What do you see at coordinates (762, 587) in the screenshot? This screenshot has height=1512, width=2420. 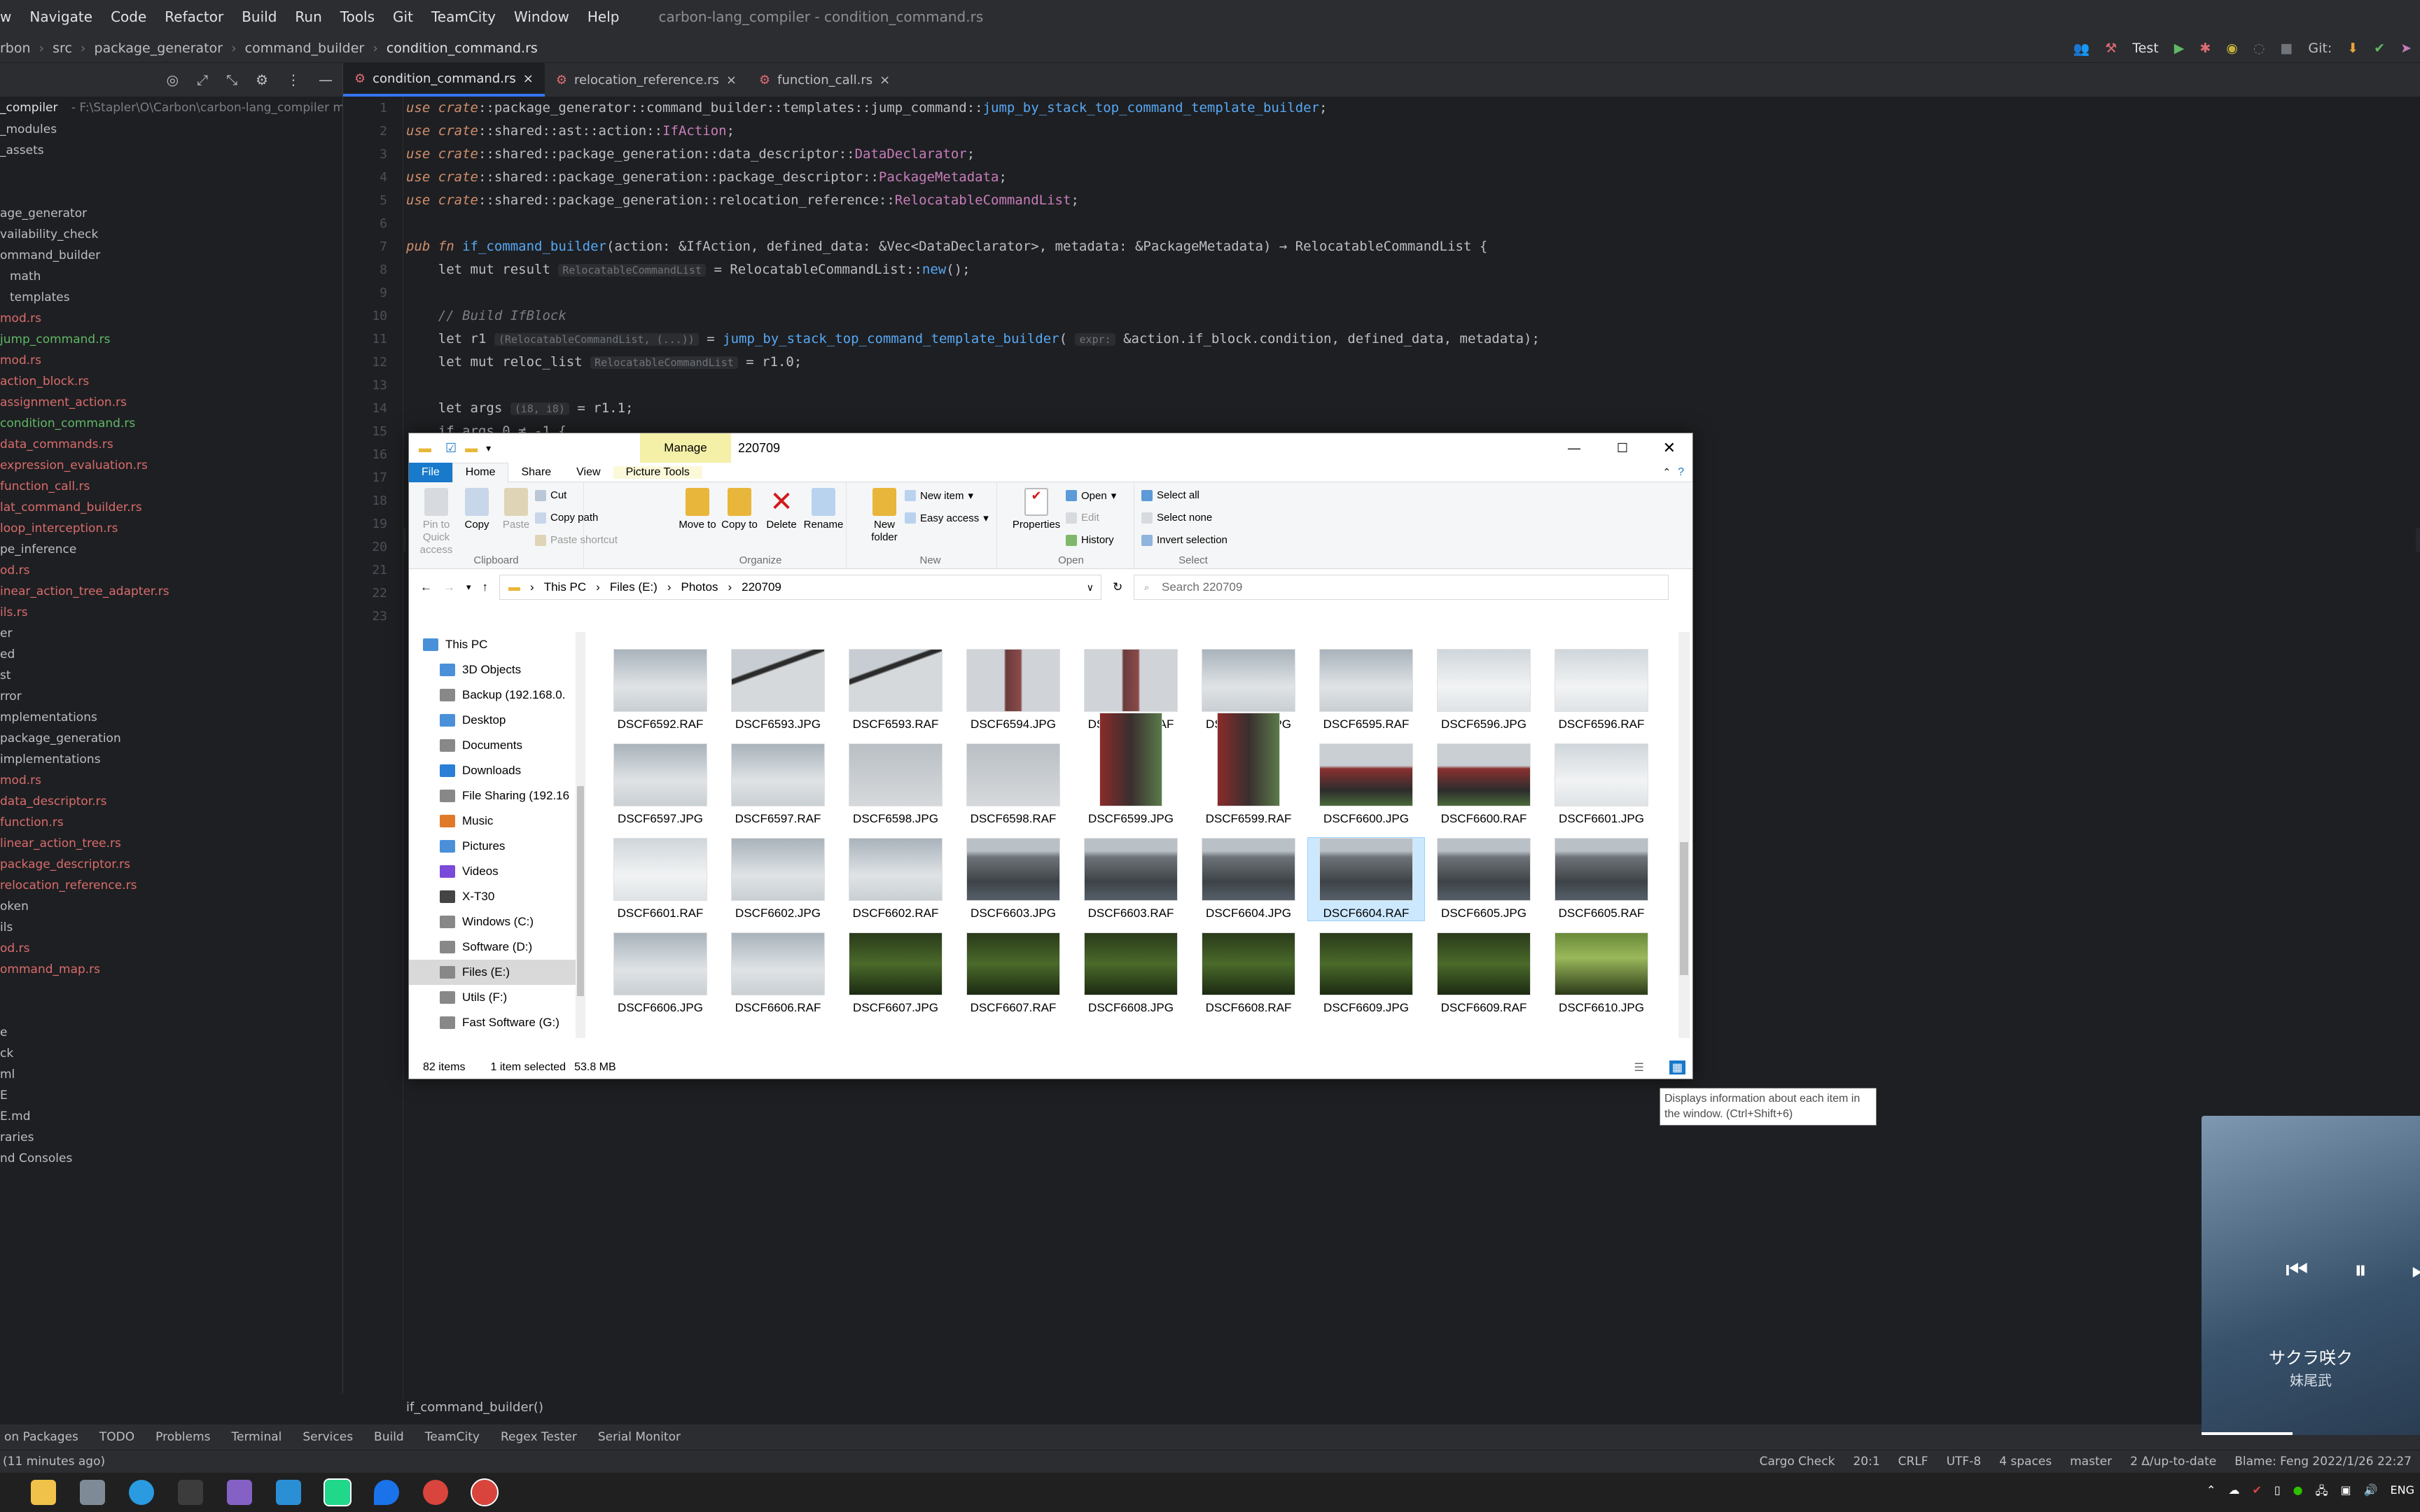 I see `path-current: 220709` at bounding box center [762, 587].